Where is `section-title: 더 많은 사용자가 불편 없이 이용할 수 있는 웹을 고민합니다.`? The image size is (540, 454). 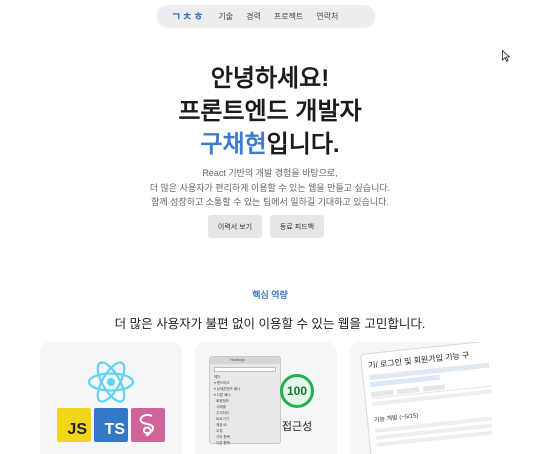 section-title: 더 많은 사용자가 불편 없이 이용할 수 있는 웹을 고민합니다. is located at coordinates (270, 324).